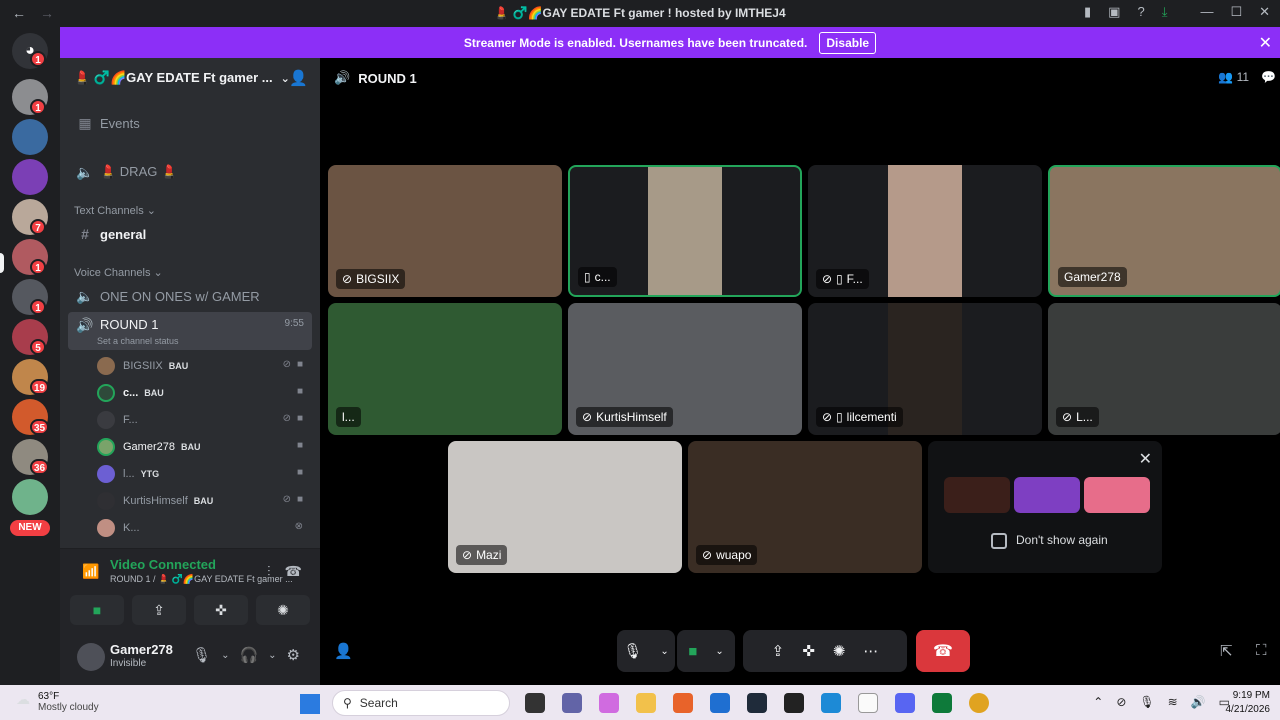  Describe the element at coordinates (646, 703) in the screenshot. I see `file-explorer-icon` at that location.